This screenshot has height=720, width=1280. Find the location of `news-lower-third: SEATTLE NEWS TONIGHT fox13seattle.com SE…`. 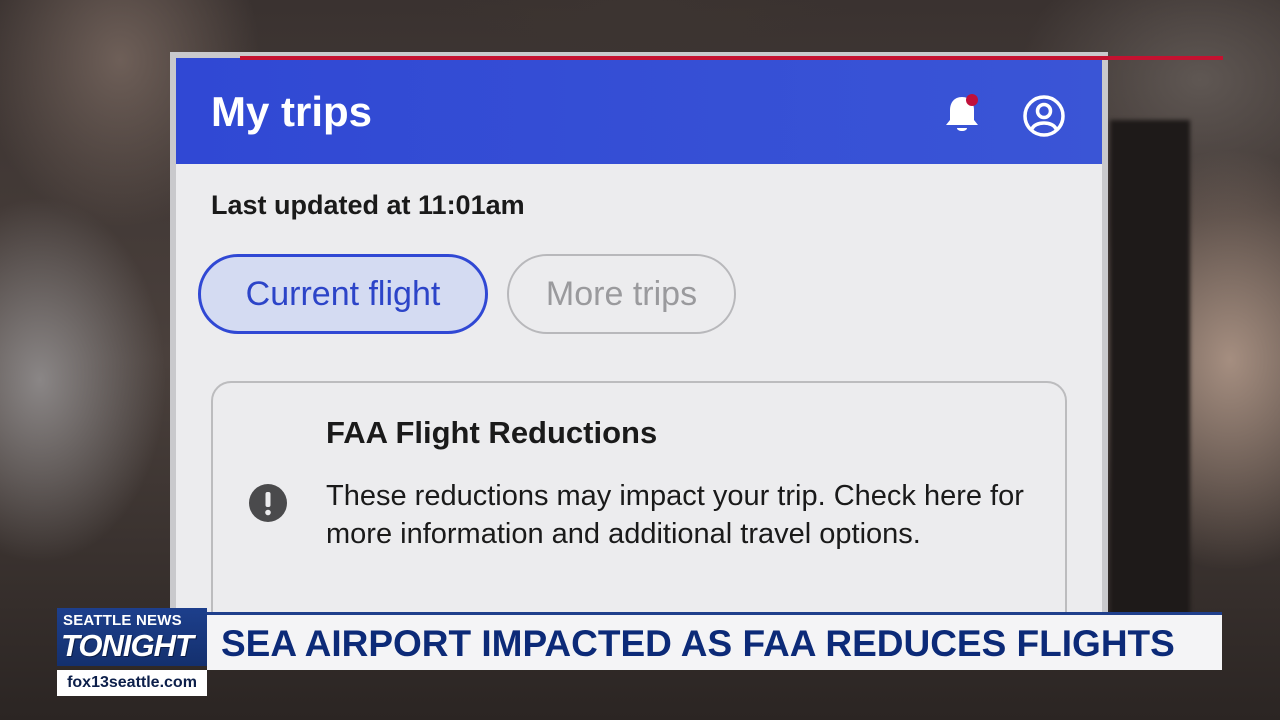

news-lower-third: SEATTLE NEWS TONIGHT fox13seattle.com SE… is located at coordinates (639, 653).